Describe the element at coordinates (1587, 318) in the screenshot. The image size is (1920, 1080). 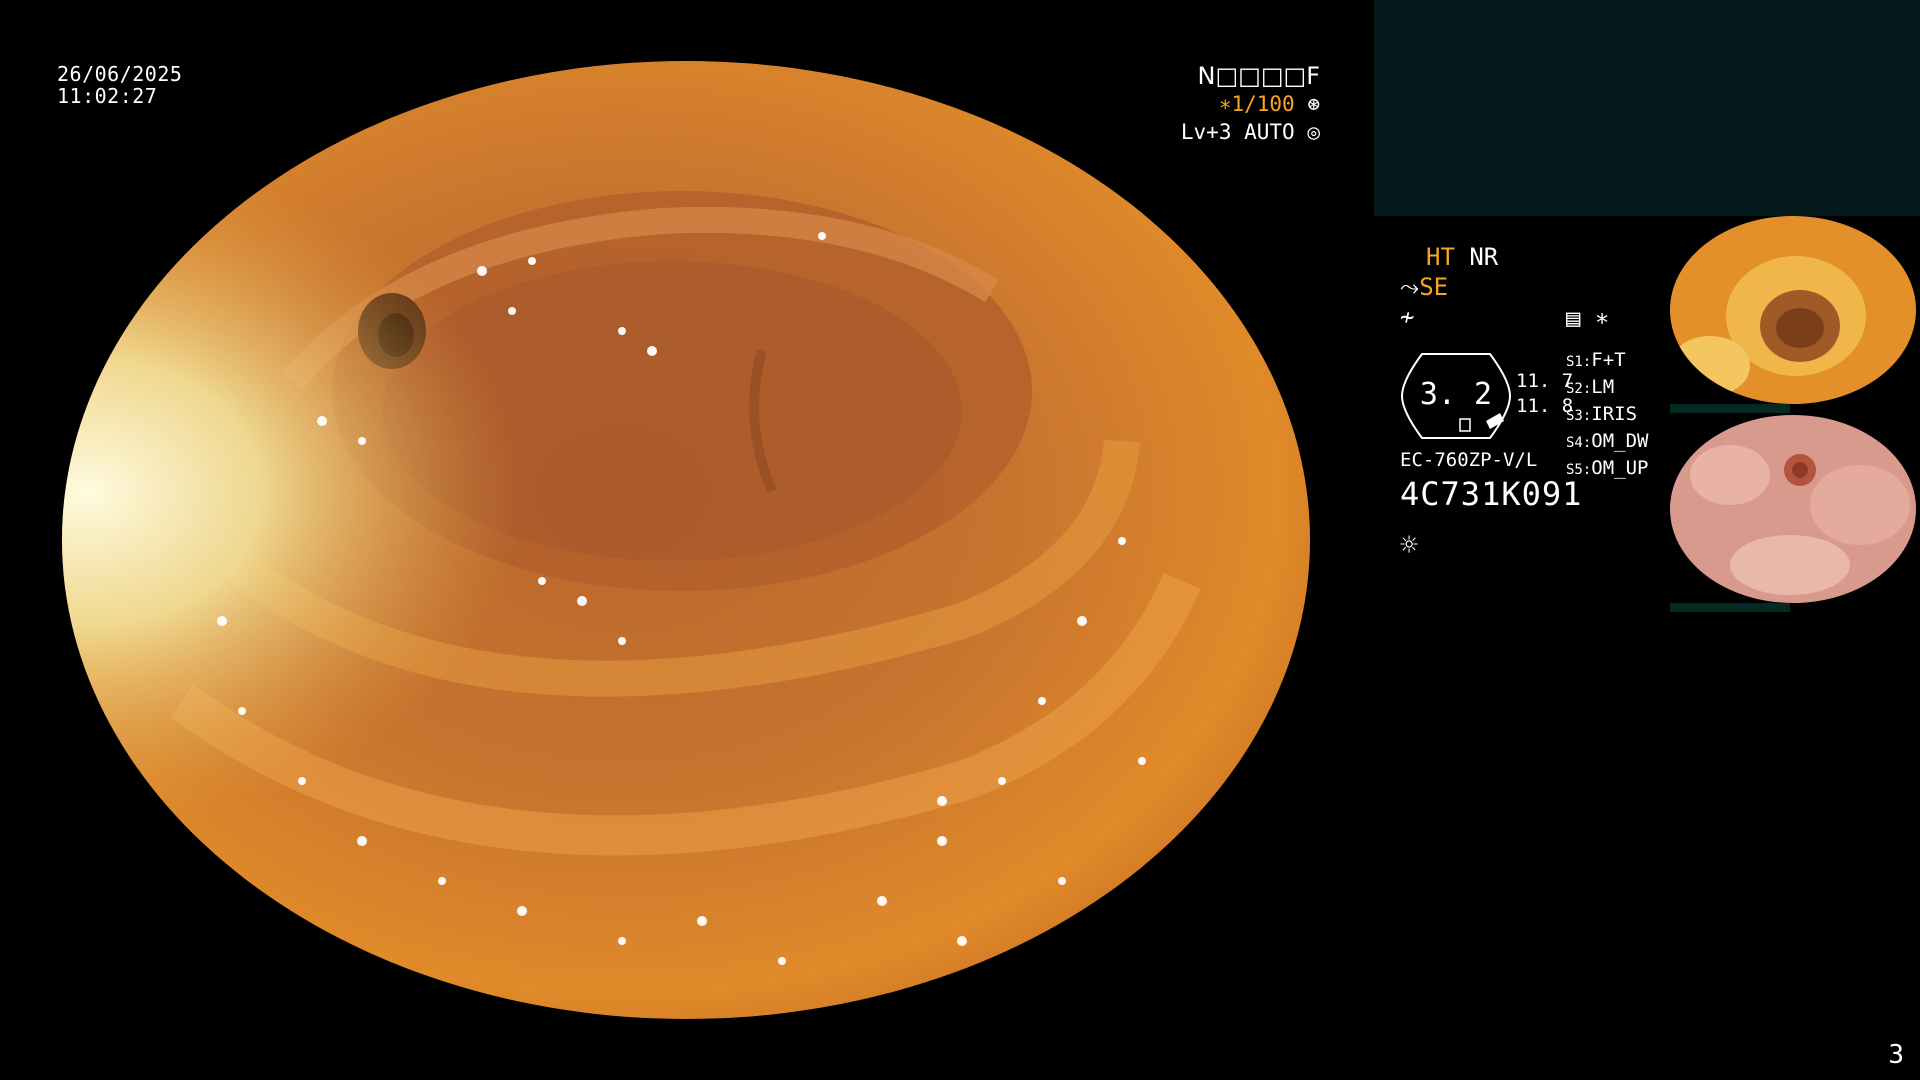
I see `memory-indicator: ▤ ∗` at that location.